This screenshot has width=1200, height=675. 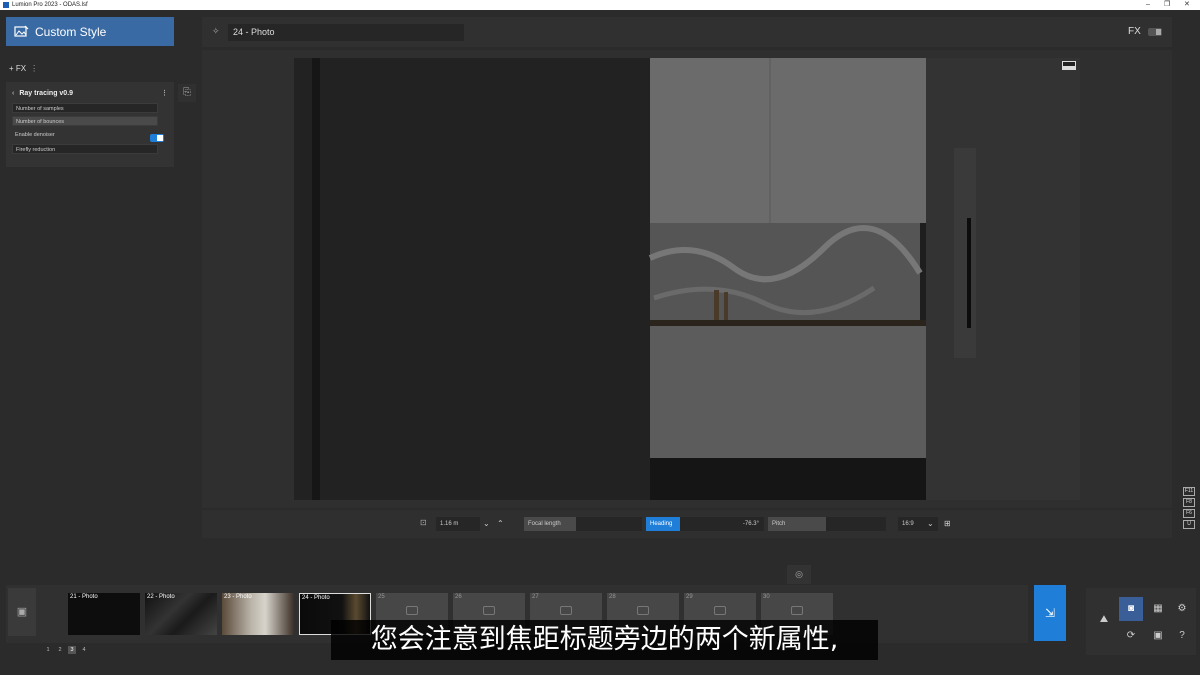 I want to click on aspect-chevron-icon: ⌄, so click(x=930, y=524).